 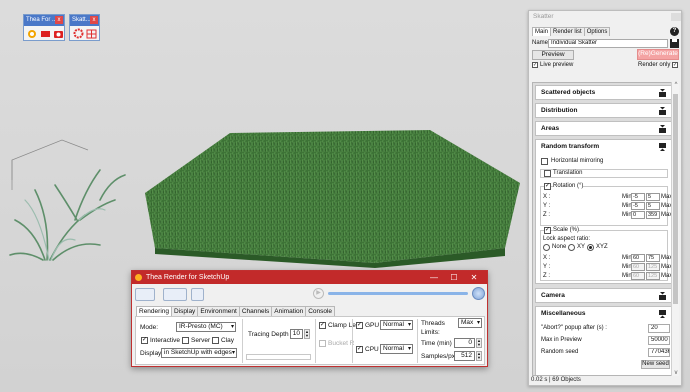 What do you see at coordinates (78, 33) in the screenshot?
I see `skatter-gear-icon` at bounding box center [78, 33].